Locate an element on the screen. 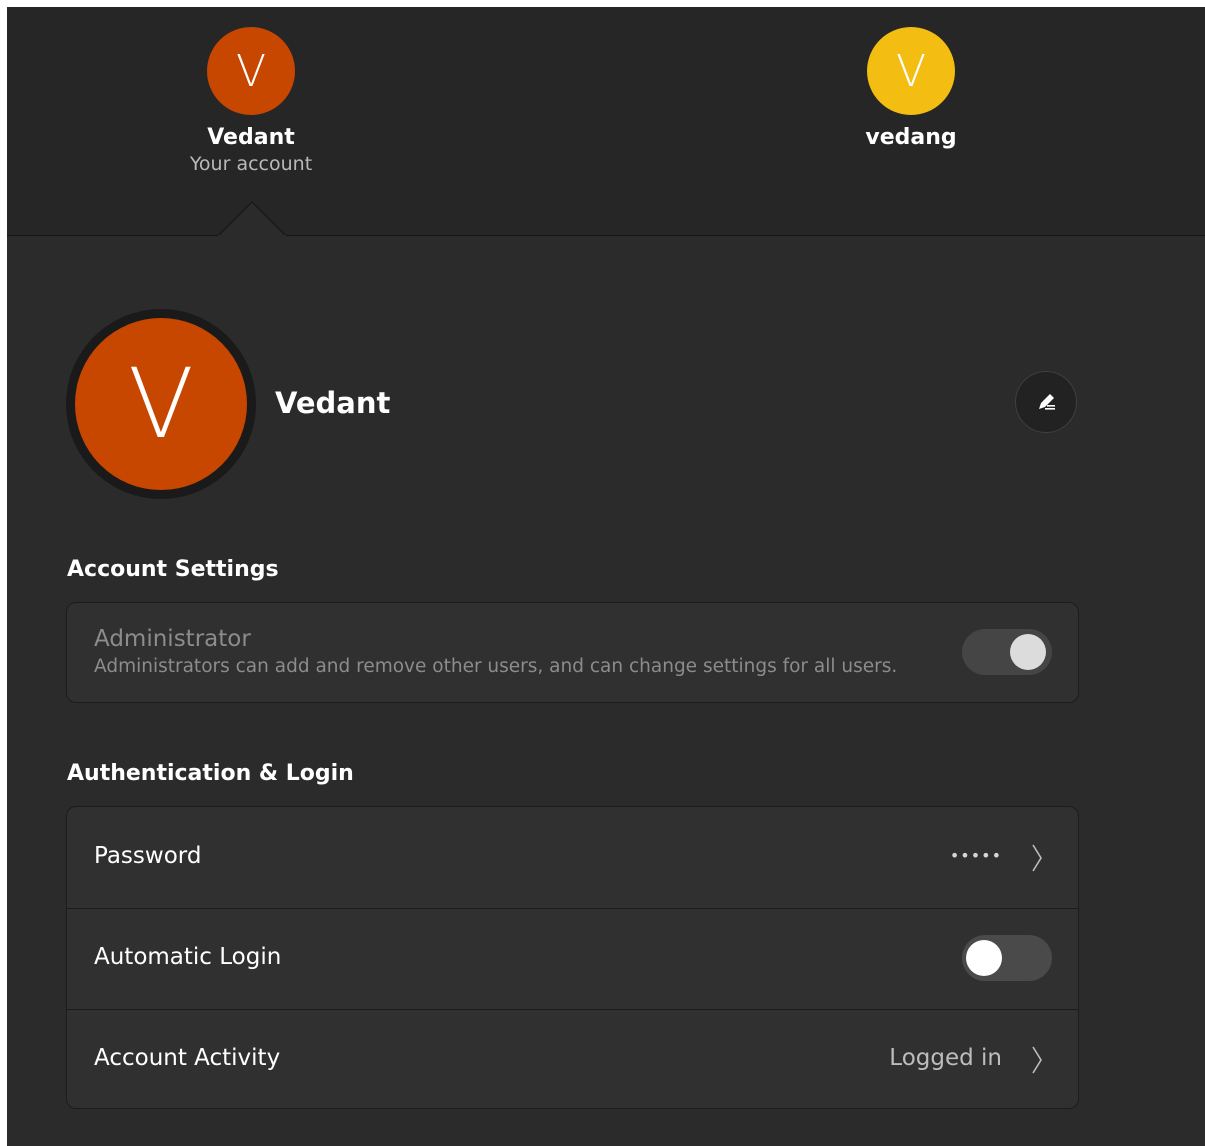  account-activity-row: Account Activity Logged in is located at coordinates (572, 1058).